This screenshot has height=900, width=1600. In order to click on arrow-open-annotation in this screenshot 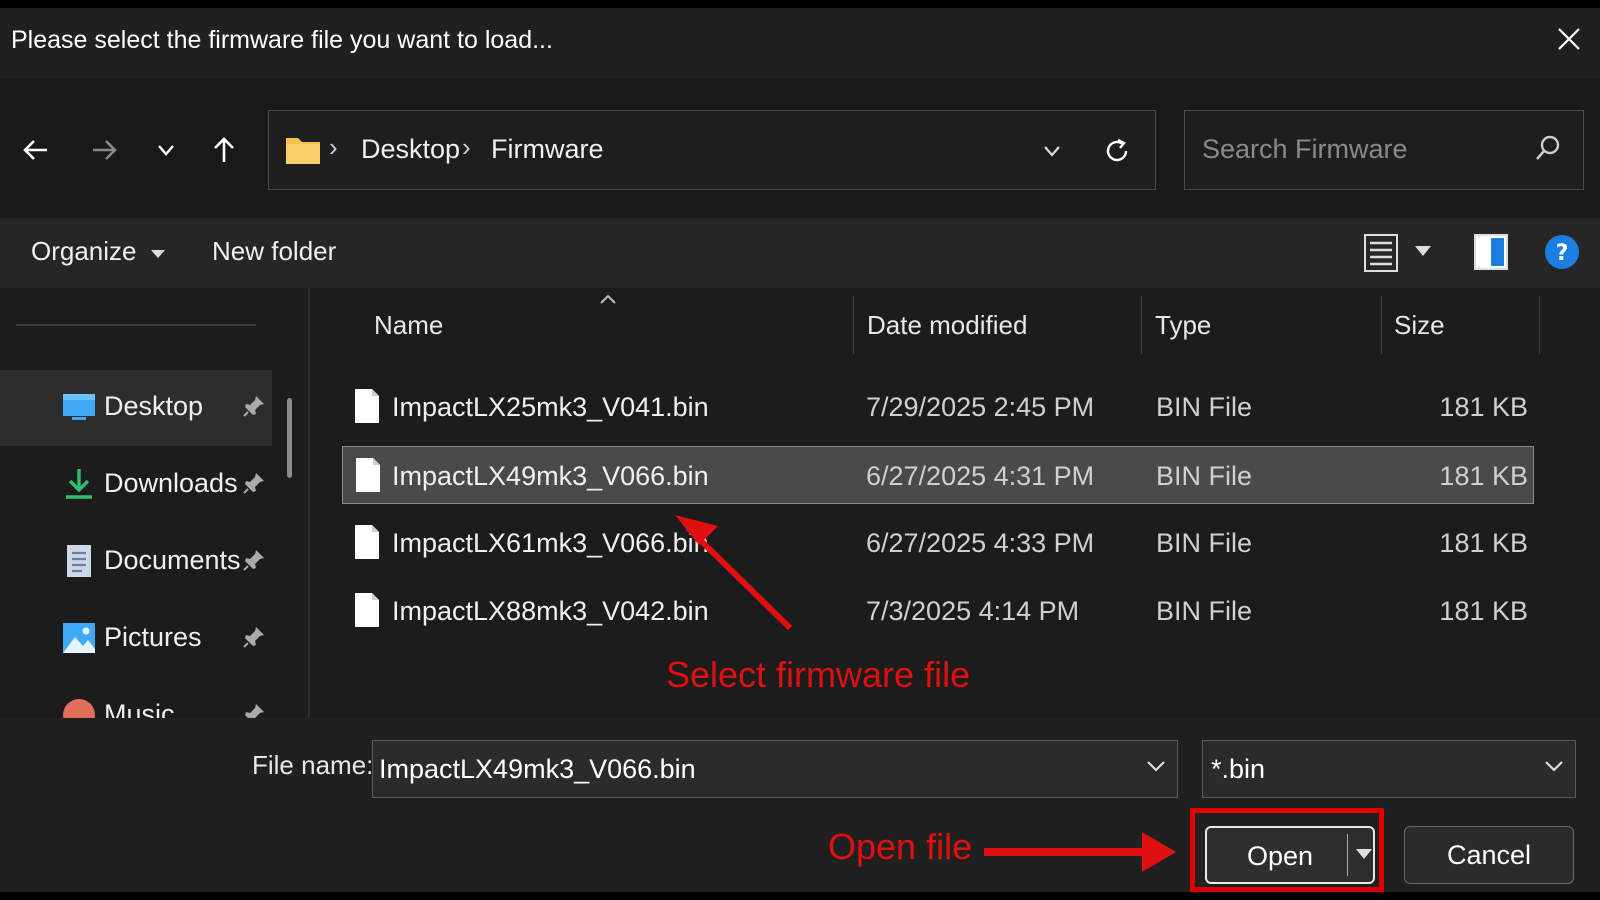, I will do `click(1080, 852)`.